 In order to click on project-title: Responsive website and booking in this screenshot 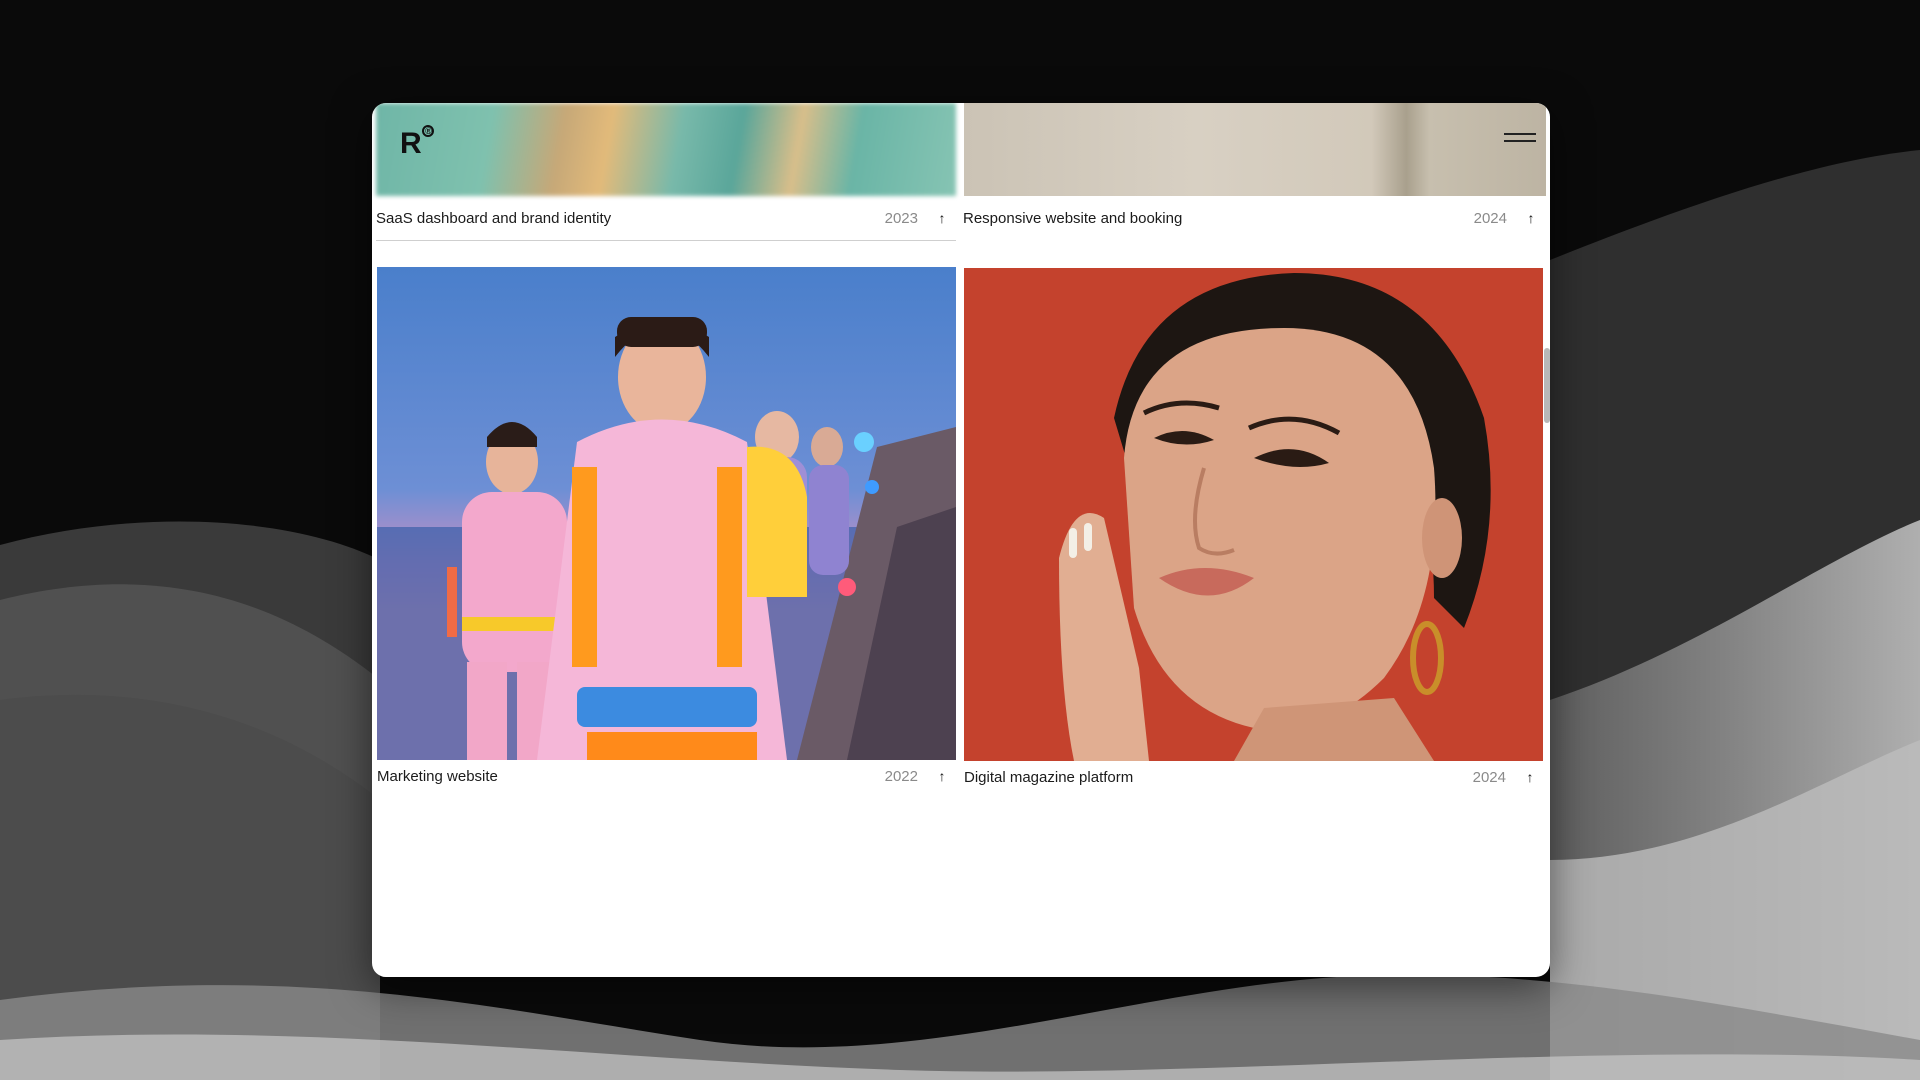, I will do `click(1073, 218)`.